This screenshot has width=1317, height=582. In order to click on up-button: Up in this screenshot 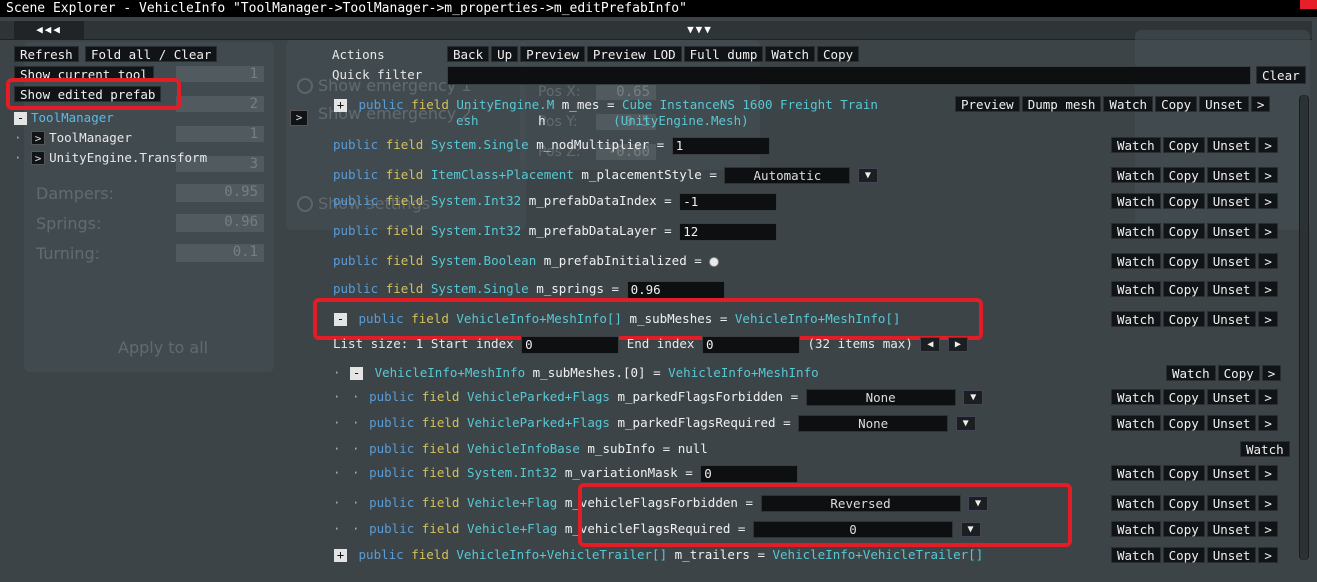, I will do `click(505, 54)`.